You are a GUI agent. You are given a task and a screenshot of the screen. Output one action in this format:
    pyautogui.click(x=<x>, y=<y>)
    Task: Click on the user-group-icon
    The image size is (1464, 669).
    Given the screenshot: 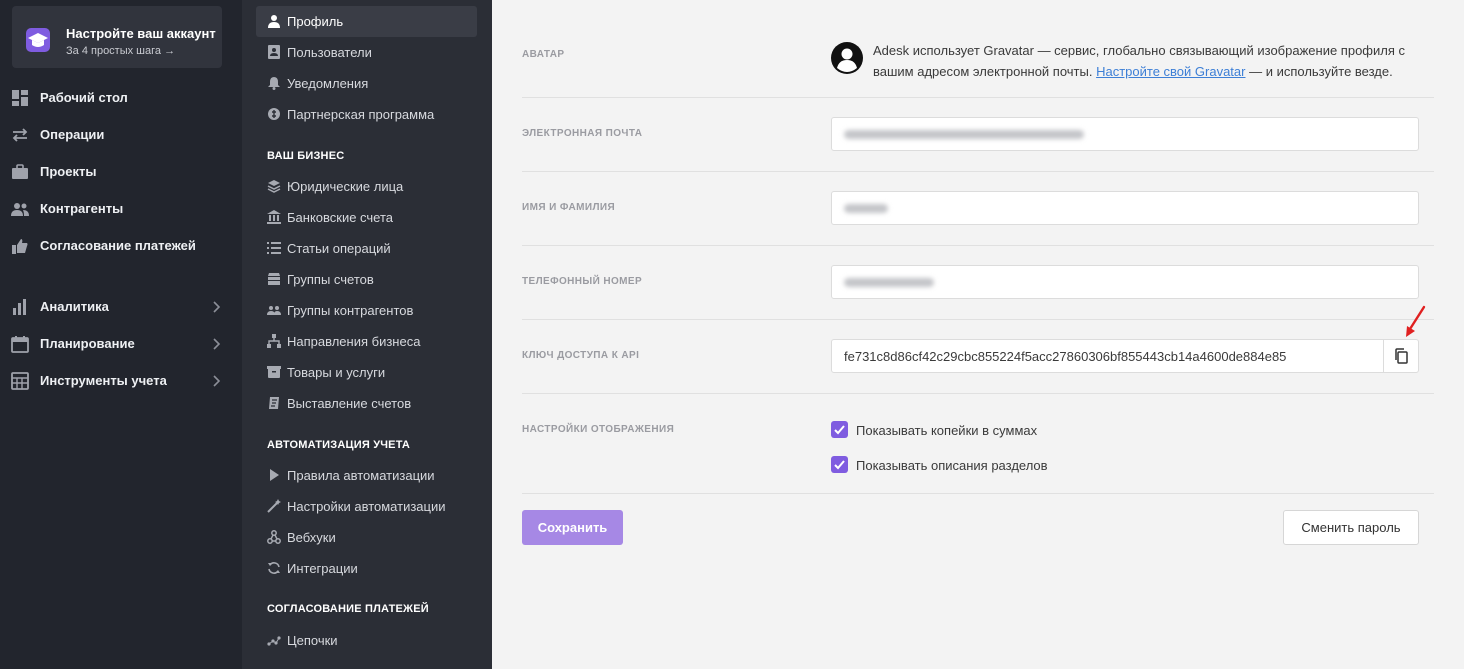 What is the action you would take?
    pyautogui.click(x=274, y=310)
    